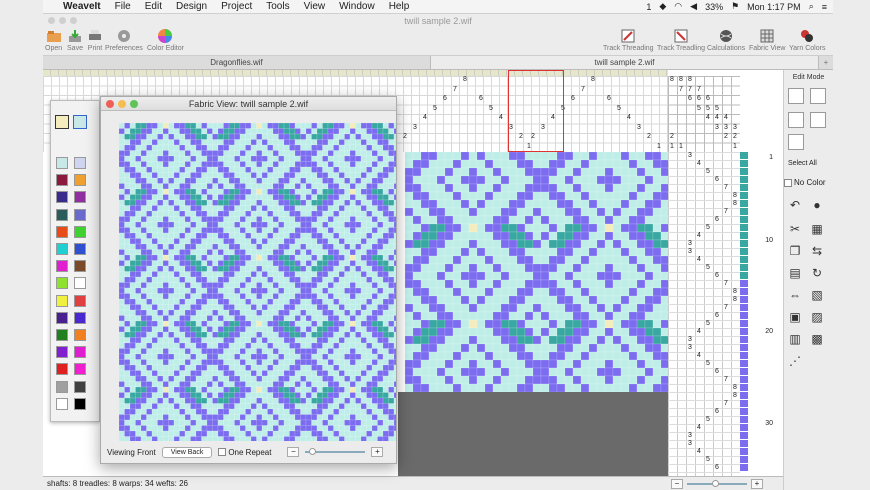 The width and height of the screenshot is (870, 490). Describe the element at coordinates (795, 273) in the screenshot. I see `paste-icon: ▤` at that location.